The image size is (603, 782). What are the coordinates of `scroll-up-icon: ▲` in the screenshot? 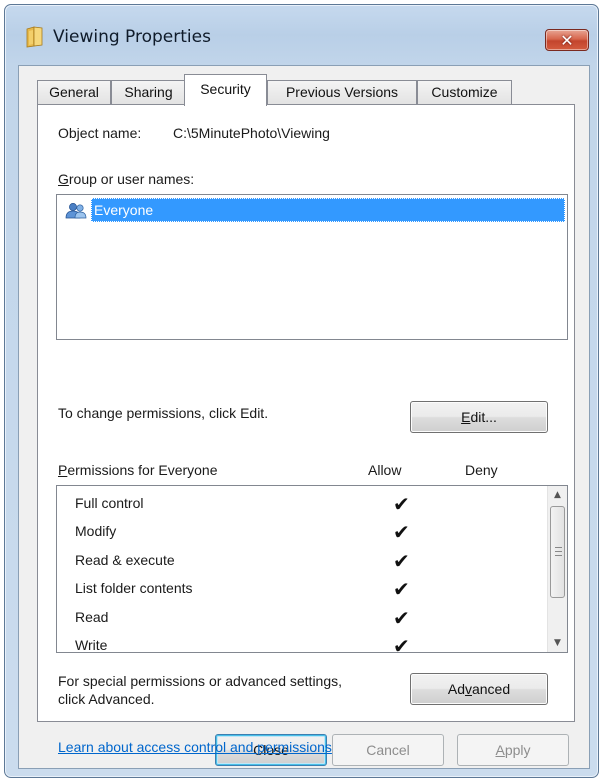 It's located at (557, 495).